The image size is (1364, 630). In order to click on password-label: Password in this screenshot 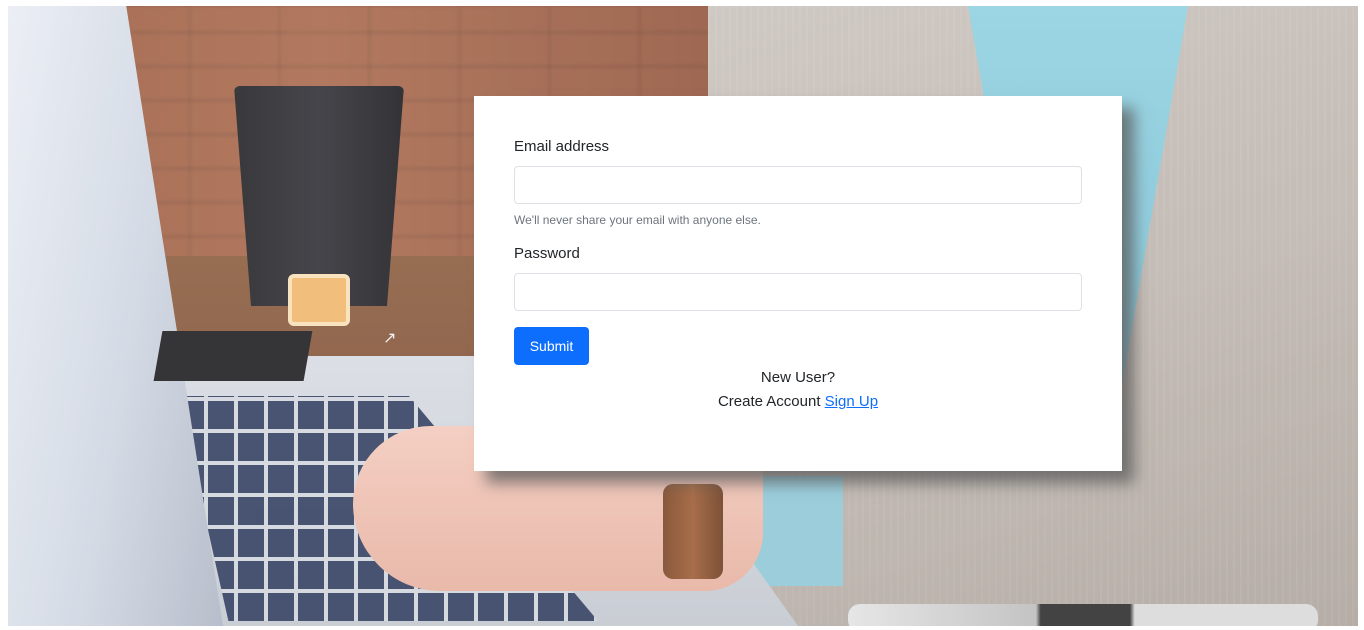, I will do `click(547, 253)`.